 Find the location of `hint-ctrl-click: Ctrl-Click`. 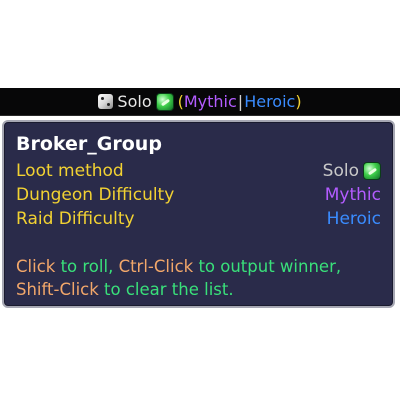

hint-ctrl-click: Ctrl-Click is located at coordinates (156, 266).